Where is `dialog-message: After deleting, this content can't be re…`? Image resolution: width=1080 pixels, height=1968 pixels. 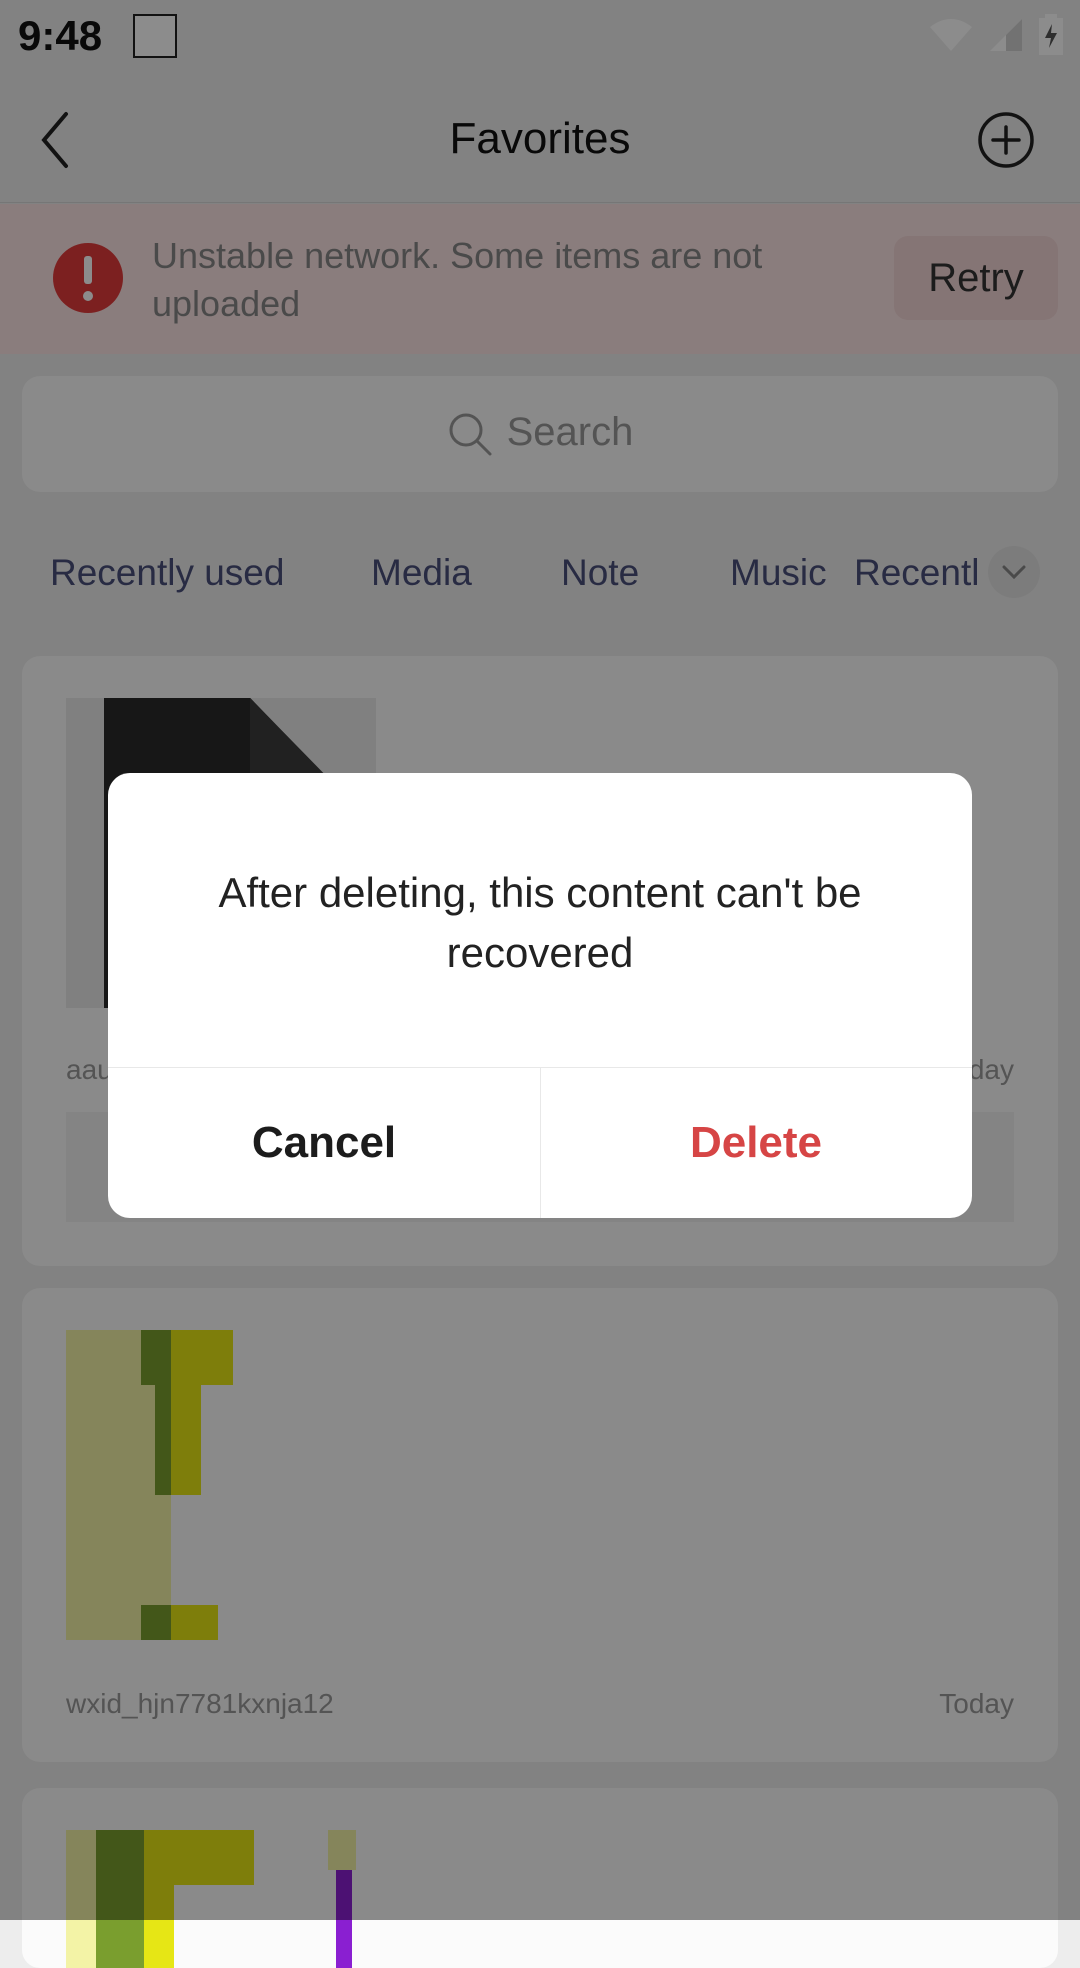 dialog-message: After deleting, this content can't be re… is located at coordinates (540, 922).